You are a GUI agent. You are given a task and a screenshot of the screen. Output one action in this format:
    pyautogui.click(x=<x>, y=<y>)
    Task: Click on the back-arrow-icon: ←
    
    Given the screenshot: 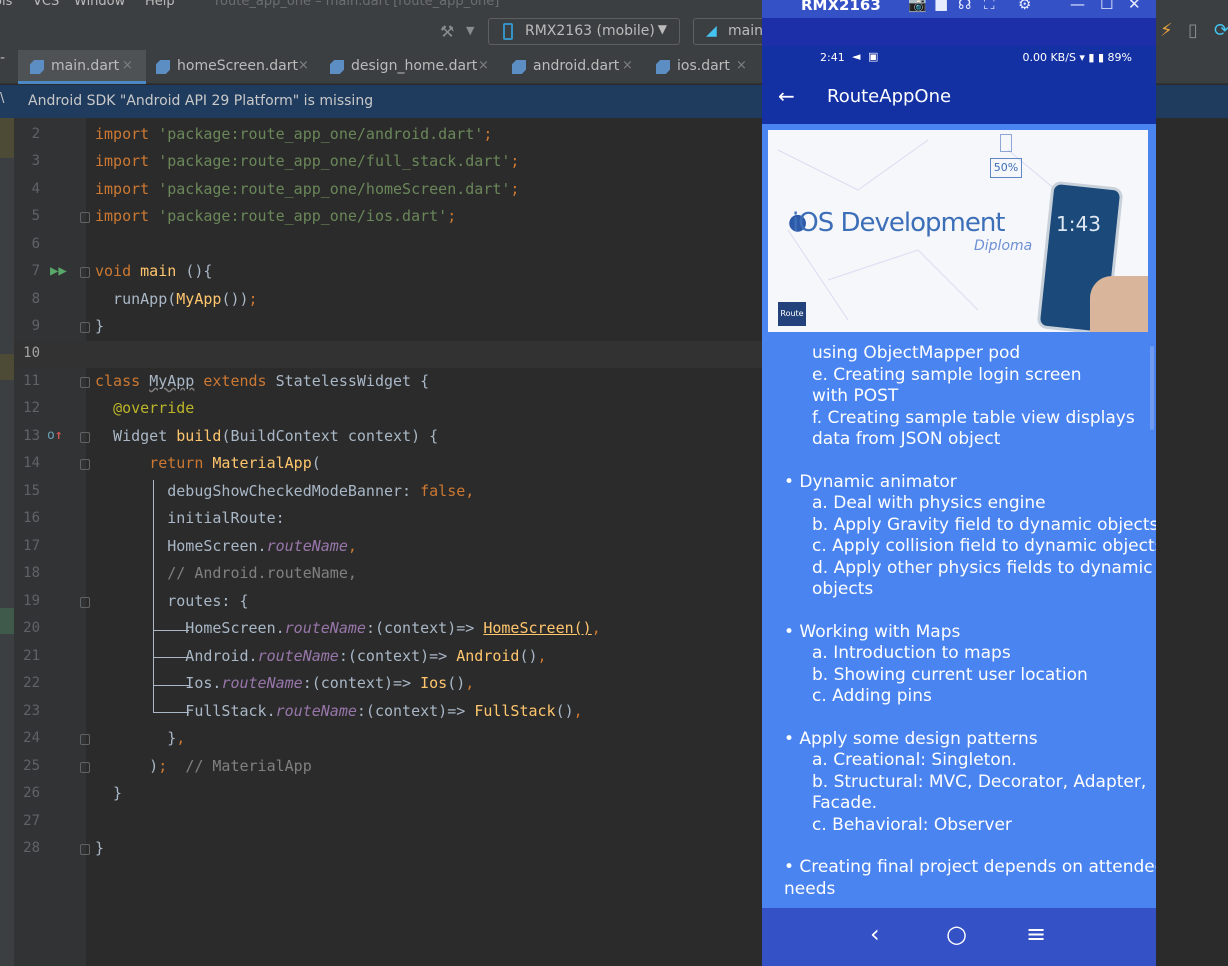 What is the action you would take?
    pyautogui.click(x=786, y=96)
    